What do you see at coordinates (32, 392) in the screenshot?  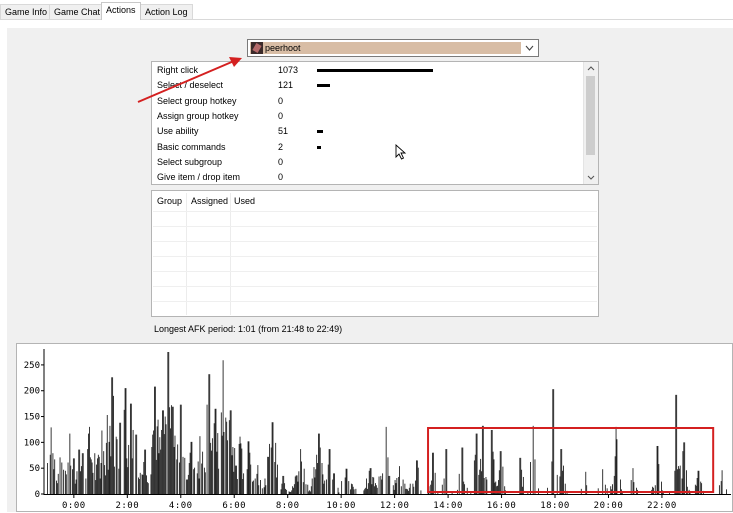 I see `y-tick-label: 200` at bounding box center [32, 392].